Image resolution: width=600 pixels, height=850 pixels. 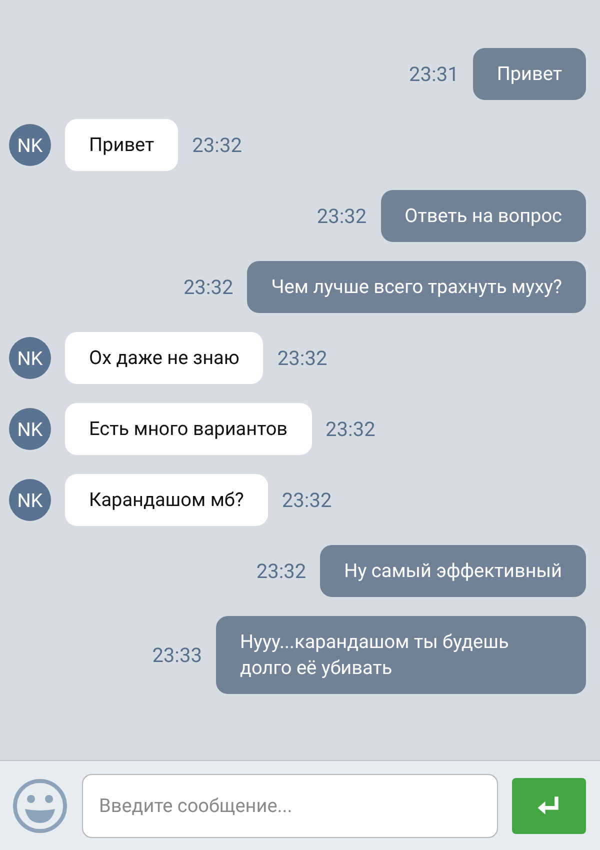 I want to click on incoming-message: Есть много вариантов, so click(x=188, y=429).